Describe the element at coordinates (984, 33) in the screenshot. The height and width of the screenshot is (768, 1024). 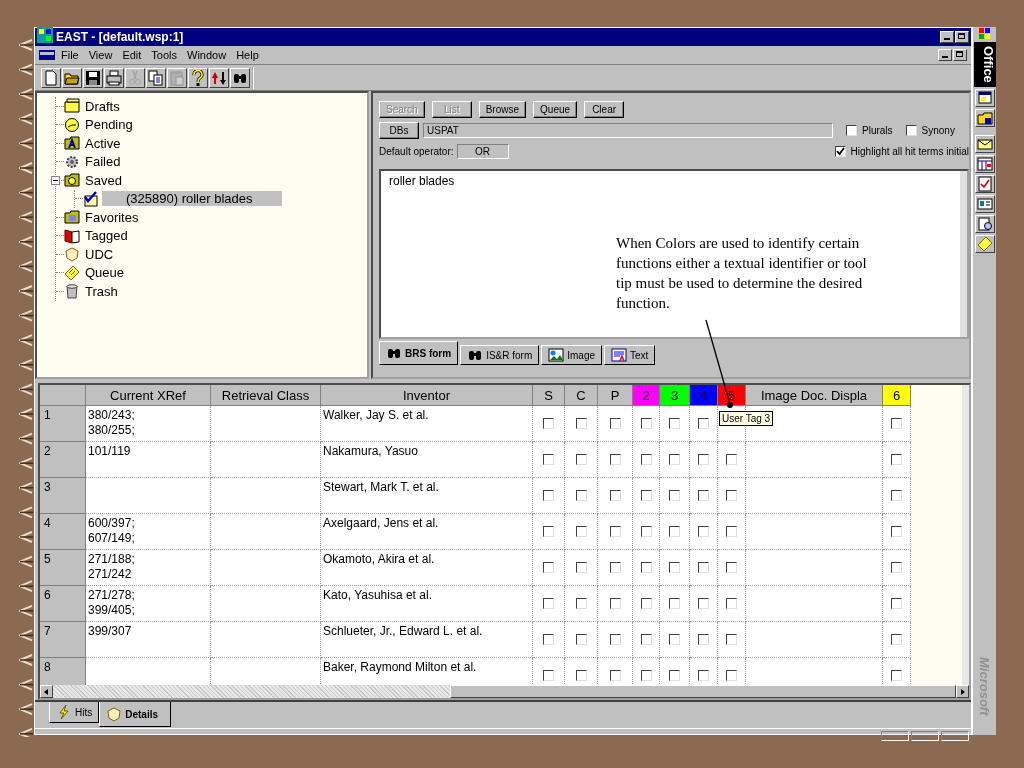
I see `office-logo-icon` at that location.